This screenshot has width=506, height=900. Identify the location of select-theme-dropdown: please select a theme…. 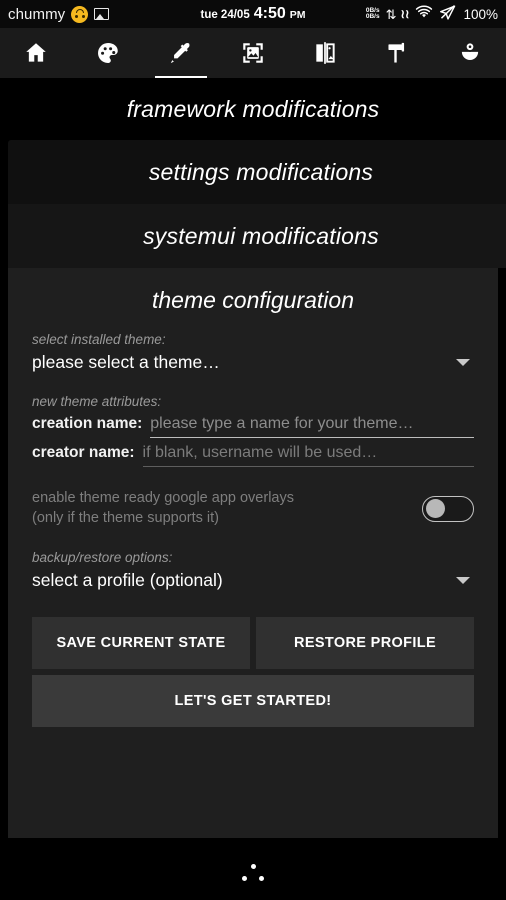
(253, 363).